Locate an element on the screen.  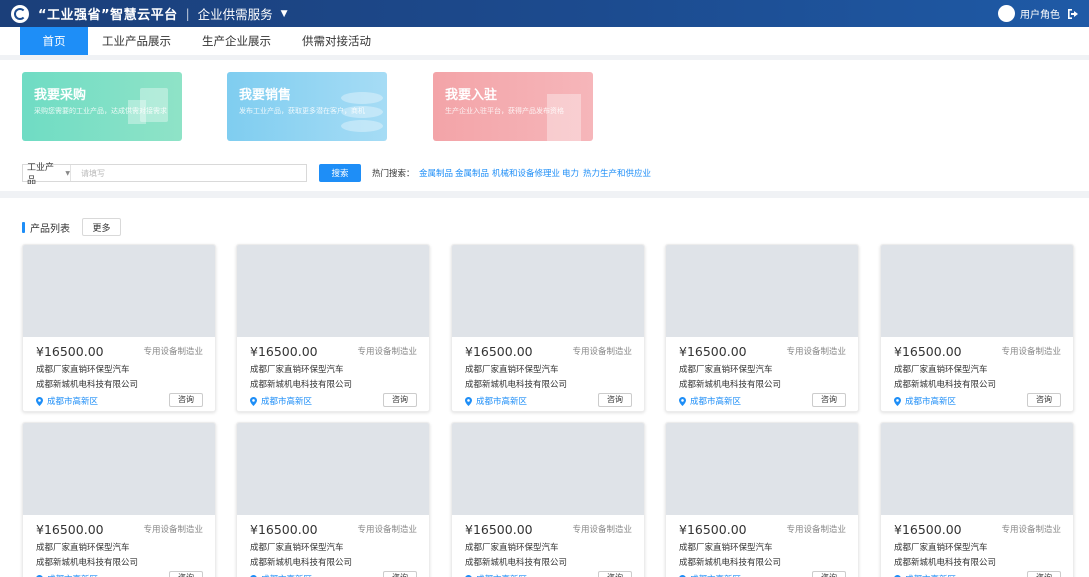
platform-name: “工业强省”智慧云平台 is located at coordinates (108, 15).